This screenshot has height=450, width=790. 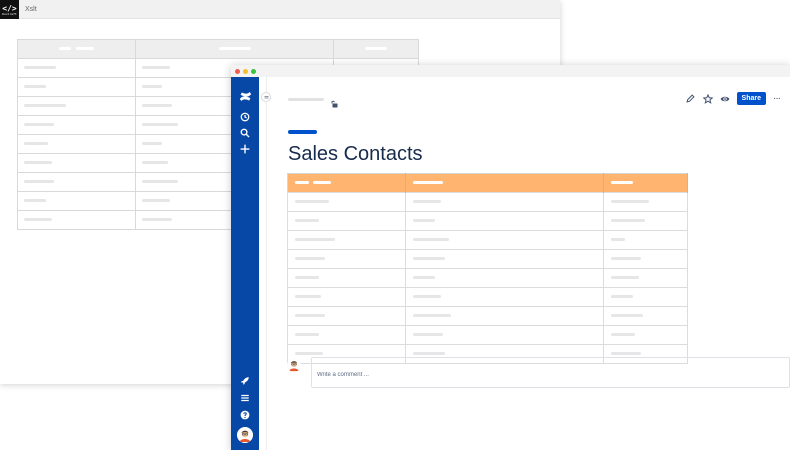 What do you see at coordinates (280, 9) in the screenshot?
I see `background-titlebar: </> DocCraft Xslt` at bounding box center [280, 9].